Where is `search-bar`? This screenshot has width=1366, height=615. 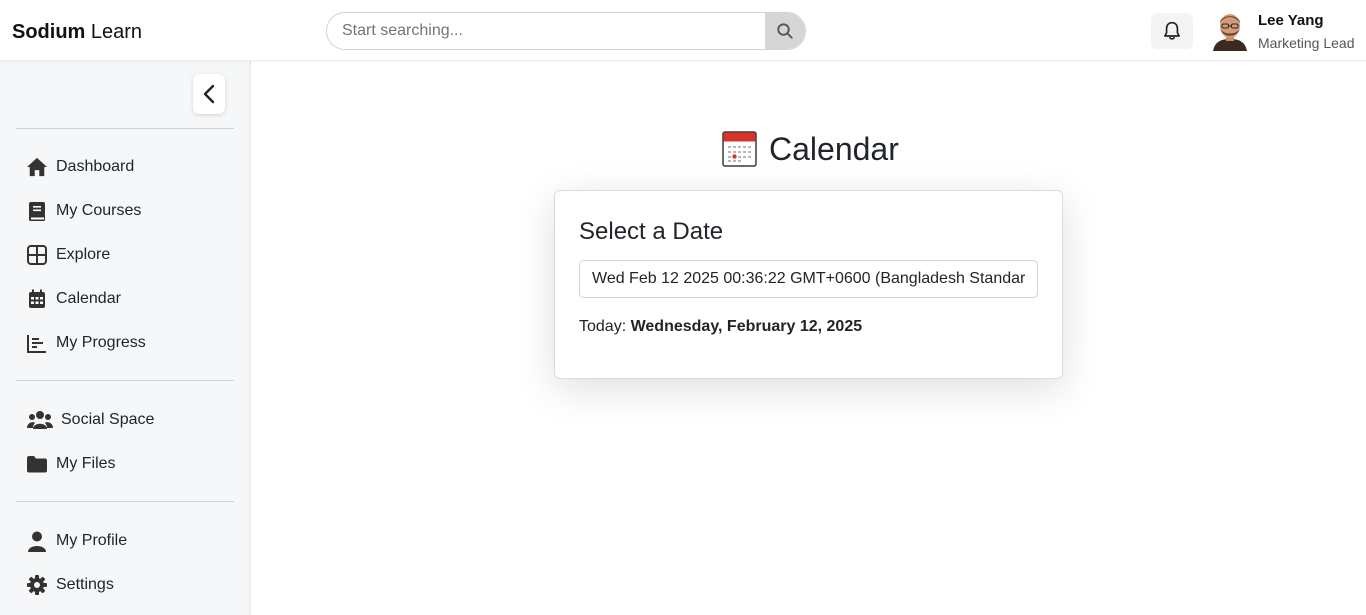 search-bar is located at coordinates (566, 31).